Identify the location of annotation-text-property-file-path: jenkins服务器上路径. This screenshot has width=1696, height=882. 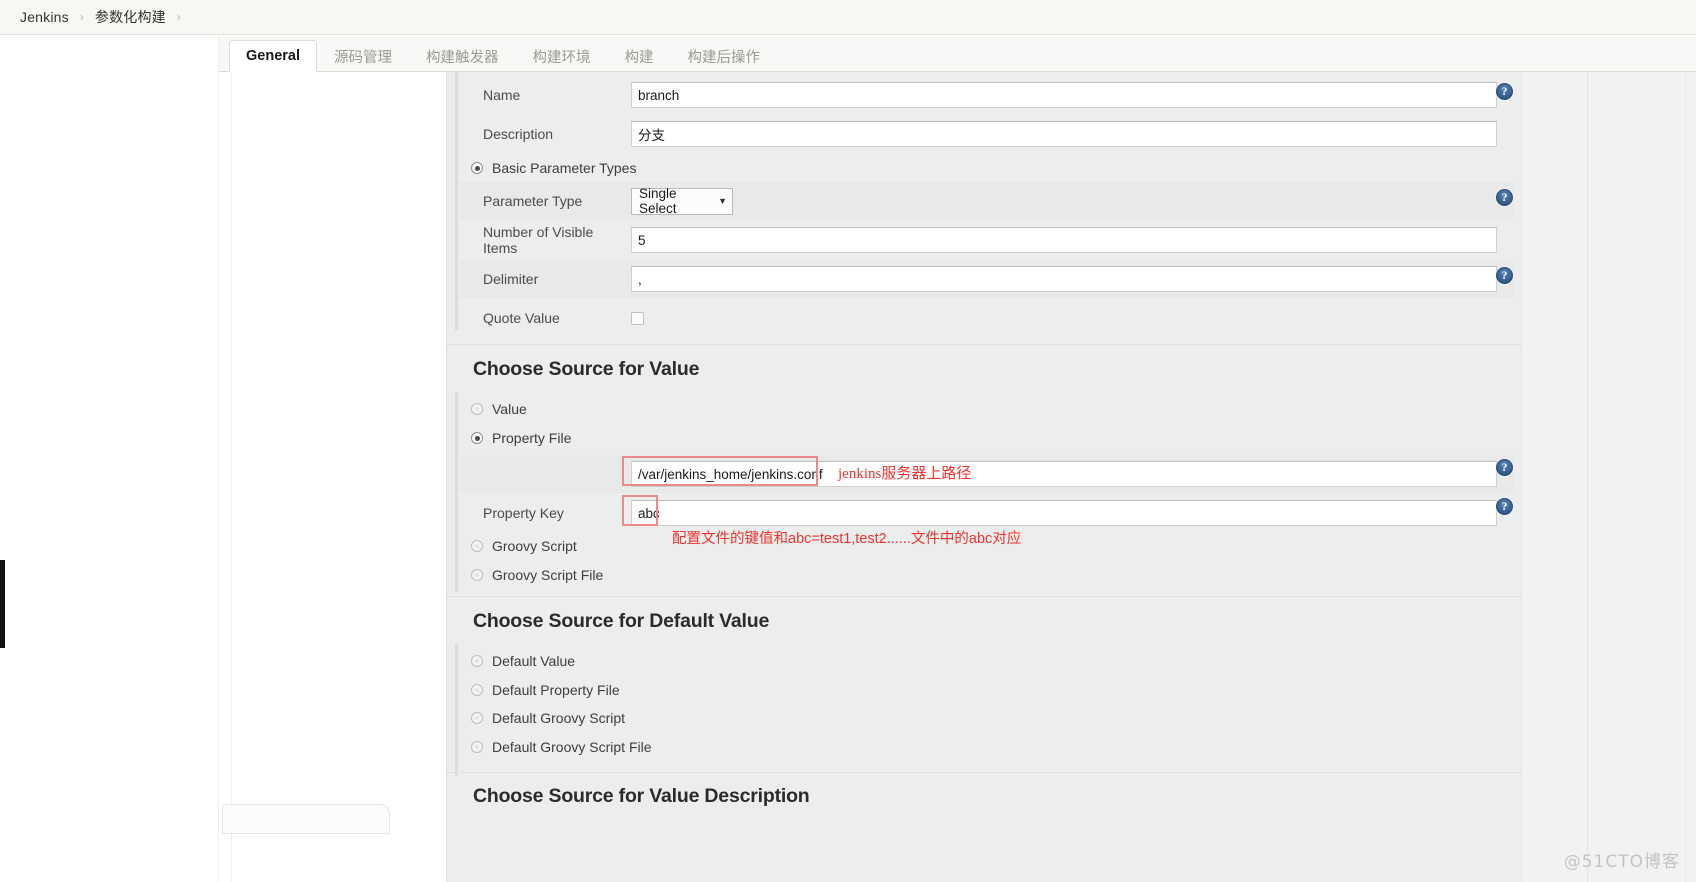
(905, 474).